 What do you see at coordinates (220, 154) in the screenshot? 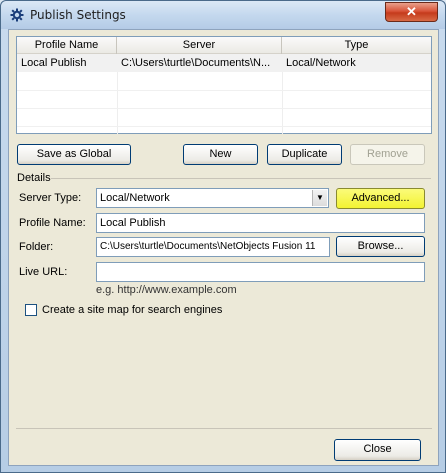
I see `new-button: New` at bounding box center [220, 154].